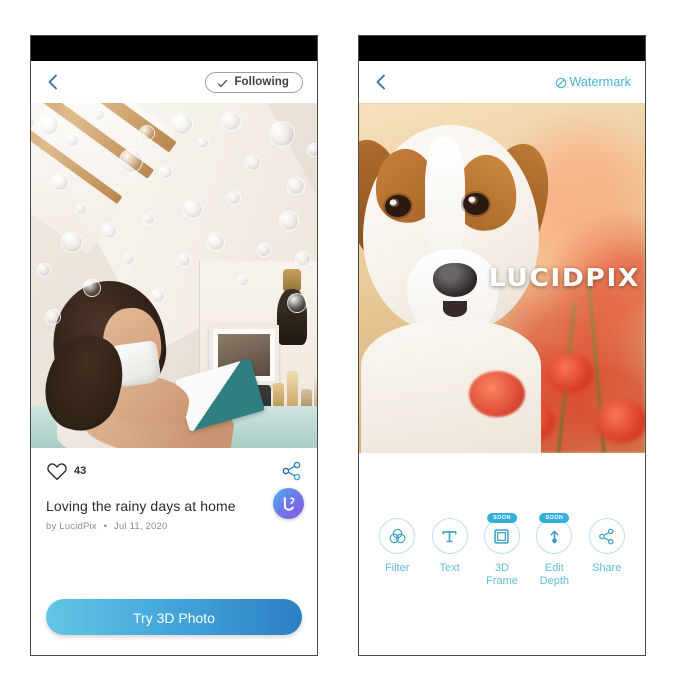  What do you see at coordinates (141, 526) in the screenshot?
I see `byline-date: Jul 11, 2020` at bounding box center [141, 526].